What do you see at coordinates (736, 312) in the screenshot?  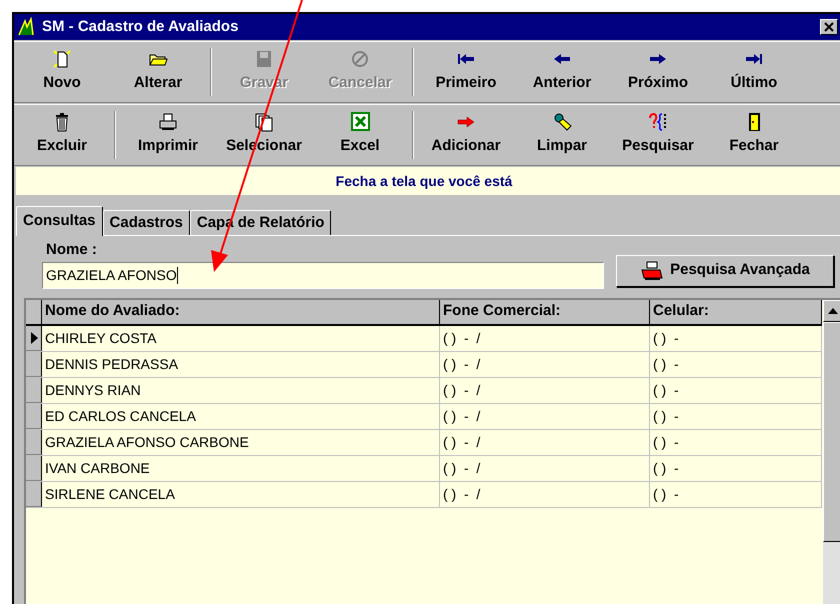 I see `column-header: Celular:` at bounding box center [736, 312].